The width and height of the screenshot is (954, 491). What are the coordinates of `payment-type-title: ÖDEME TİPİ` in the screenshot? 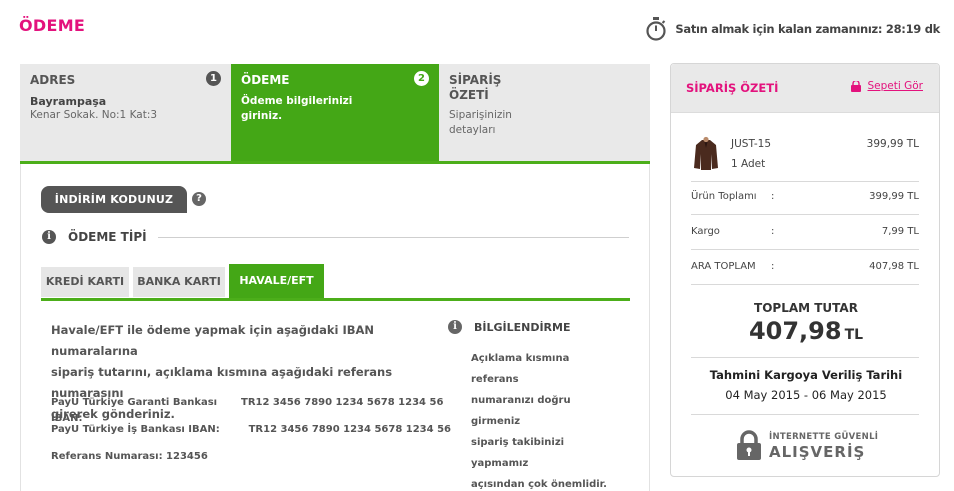 It's located at (107, 237).